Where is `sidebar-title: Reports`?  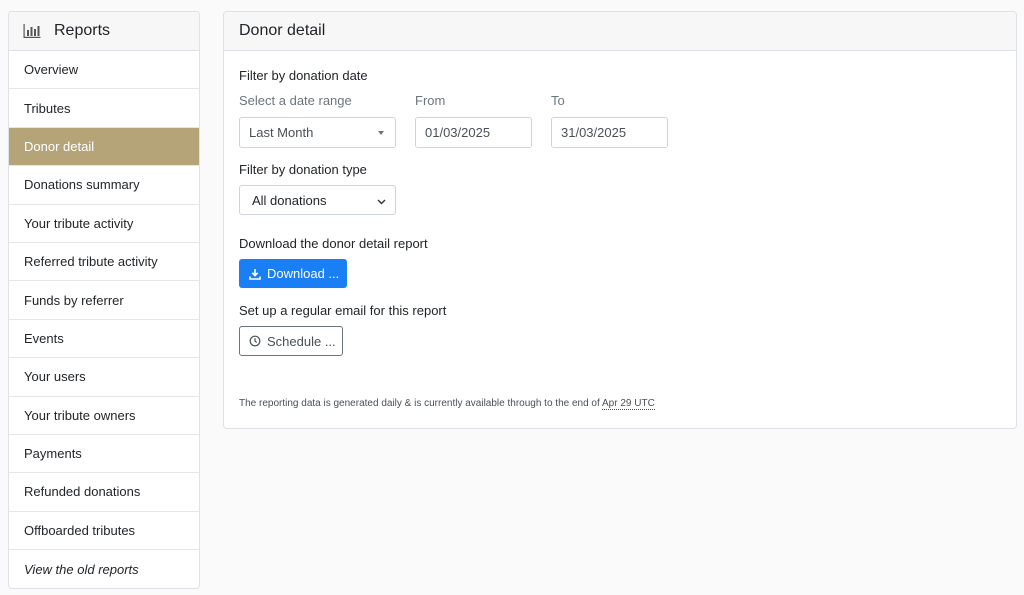
sidebar-title: Reports is located at coordinates (82, 30).